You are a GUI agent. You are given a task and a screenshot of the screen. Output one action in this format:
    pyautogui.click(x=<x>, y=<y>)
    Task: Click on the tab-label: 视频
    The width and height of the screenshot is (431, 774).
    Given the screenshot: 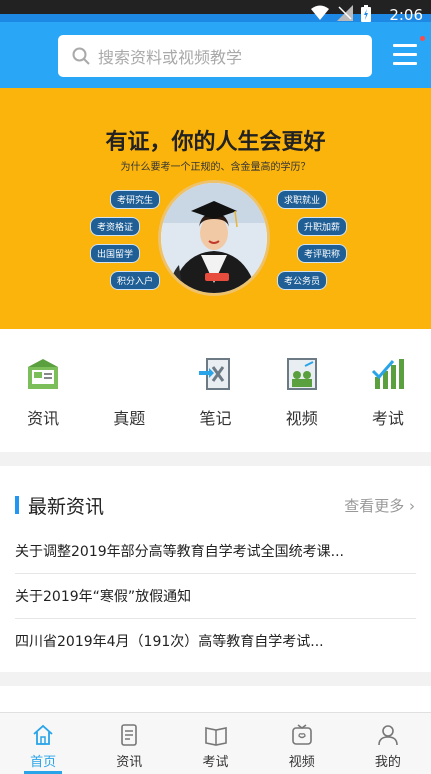 What is the action you would take?
    pyautogui.click(x=301, y=762)
    